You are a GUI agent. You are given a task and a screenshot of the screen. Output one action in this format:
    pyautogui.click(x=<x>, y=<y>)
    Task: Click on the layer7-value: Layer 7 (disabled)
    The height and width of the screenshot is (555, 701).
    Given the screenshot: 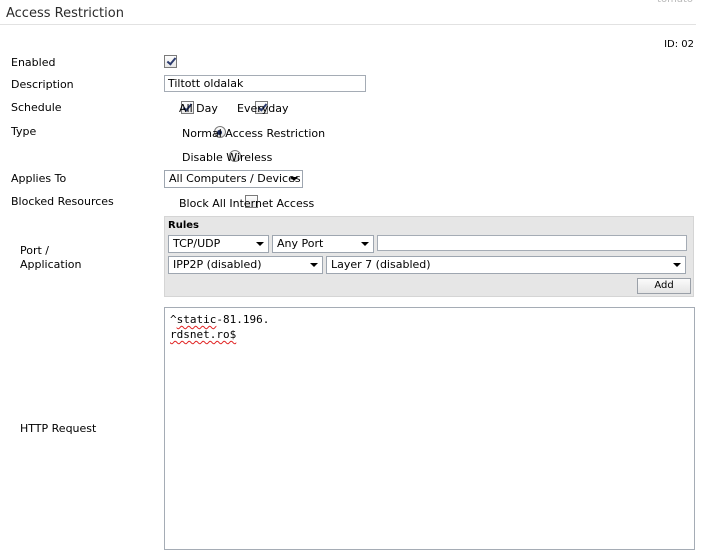 What is the action you would take?
    pyautogui.click(x=381, y=264)
    